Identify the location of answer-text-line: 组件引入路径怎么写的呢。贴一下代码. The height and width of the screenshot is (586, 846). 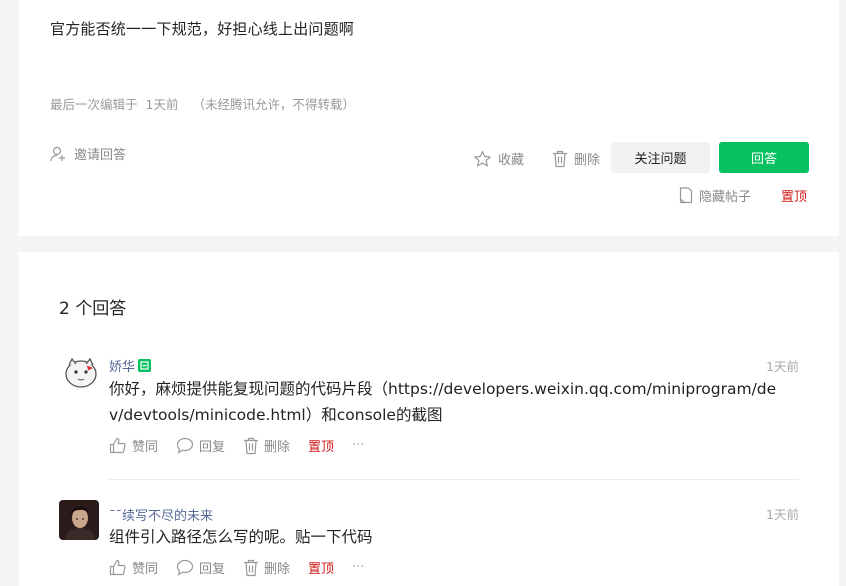
(241, 537).